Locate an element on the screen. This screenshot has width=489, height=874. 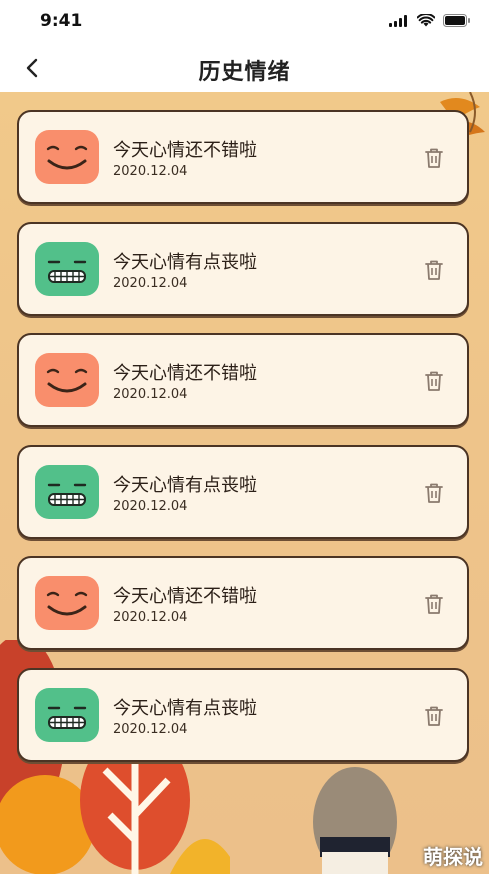
page-title: 历史情绪 is located at coordinates (244, 72).